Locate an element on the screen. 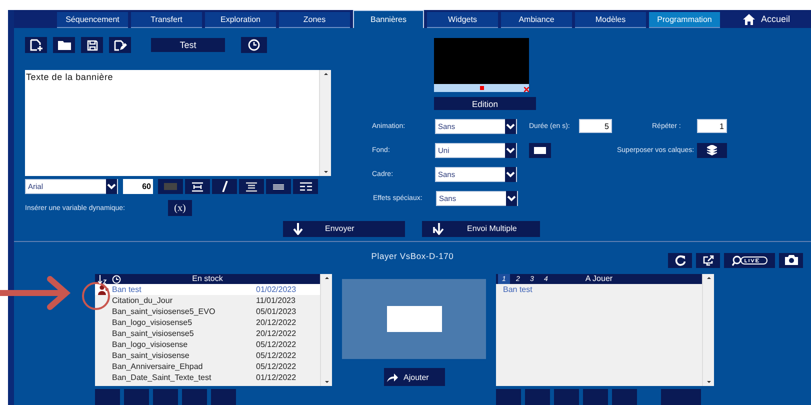 This screenshot has height=405, width=811. live-view-button is located at coordinates (749, 260).